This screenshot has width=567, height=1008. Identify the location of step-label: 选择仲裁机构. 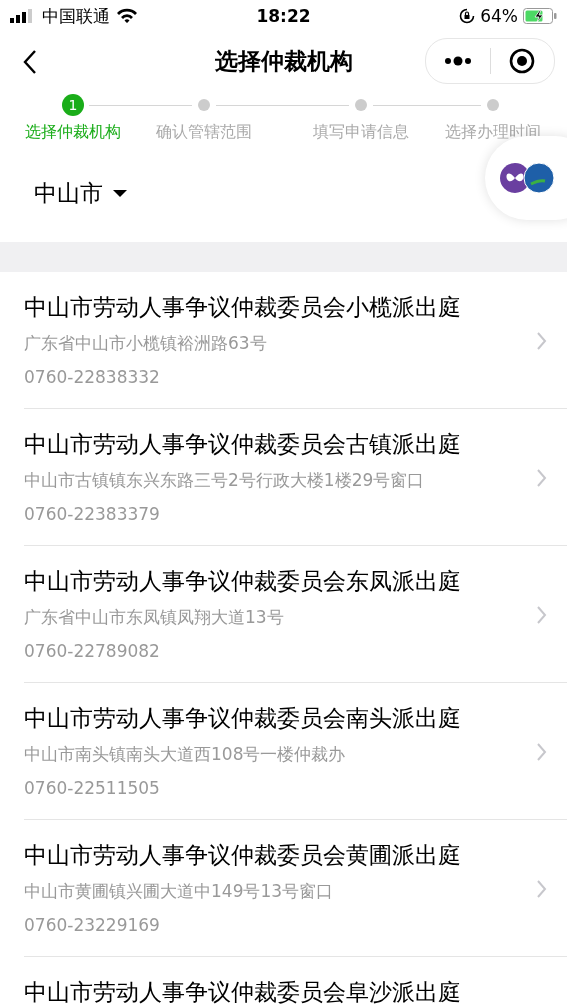
(73, 132).